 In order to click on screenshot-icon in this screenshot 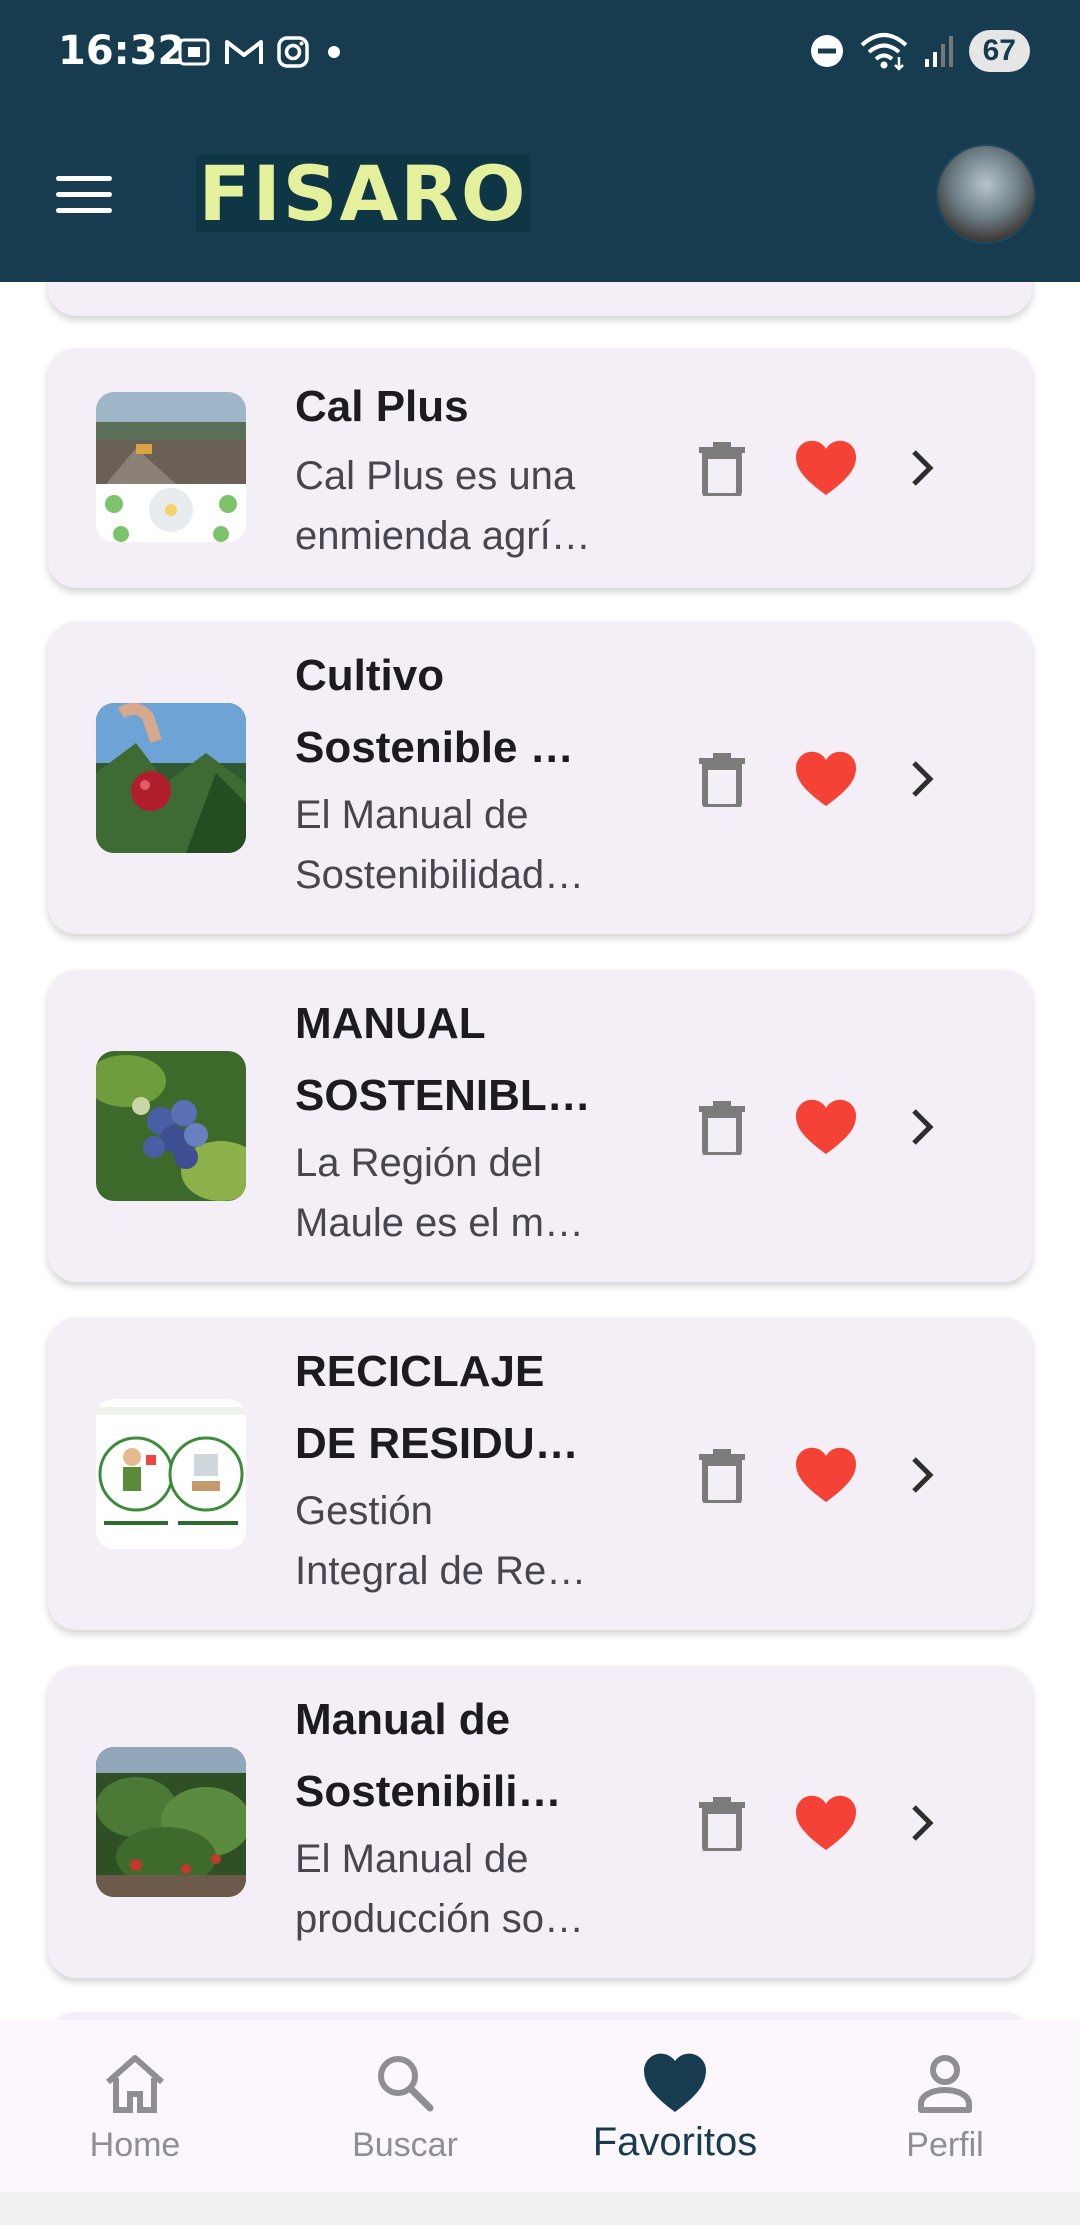, I will do `click(194, 52)`.